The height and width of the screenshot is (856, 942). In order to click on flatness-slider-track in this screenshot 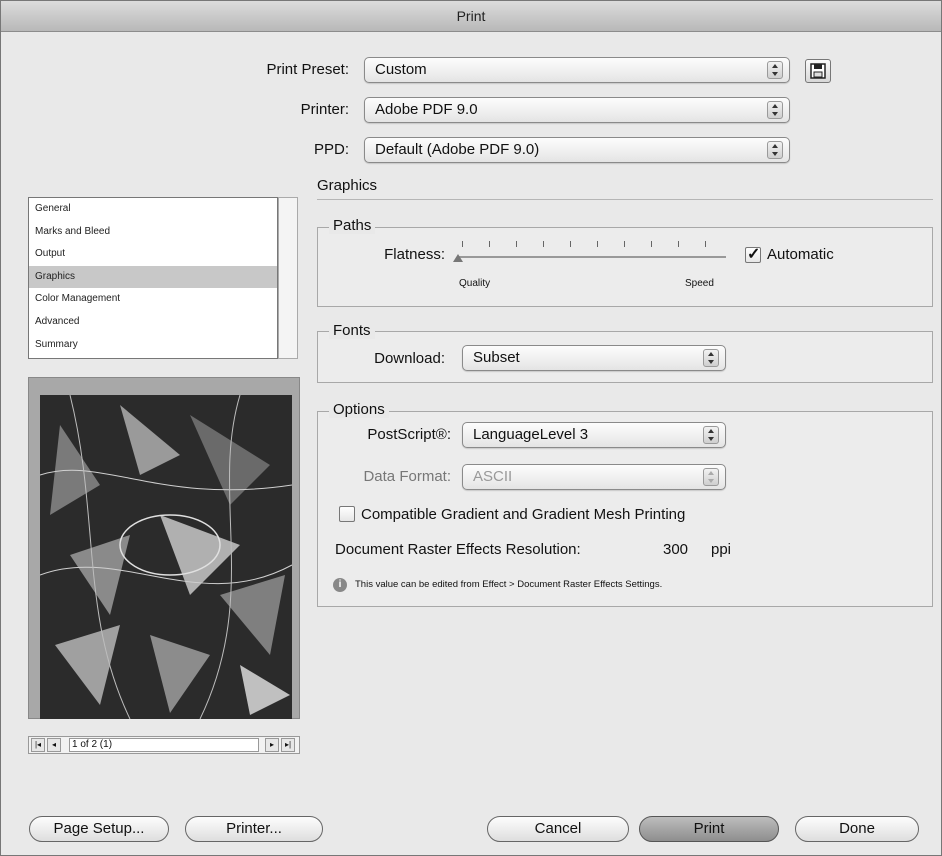, I will do `click(592, 257)`.